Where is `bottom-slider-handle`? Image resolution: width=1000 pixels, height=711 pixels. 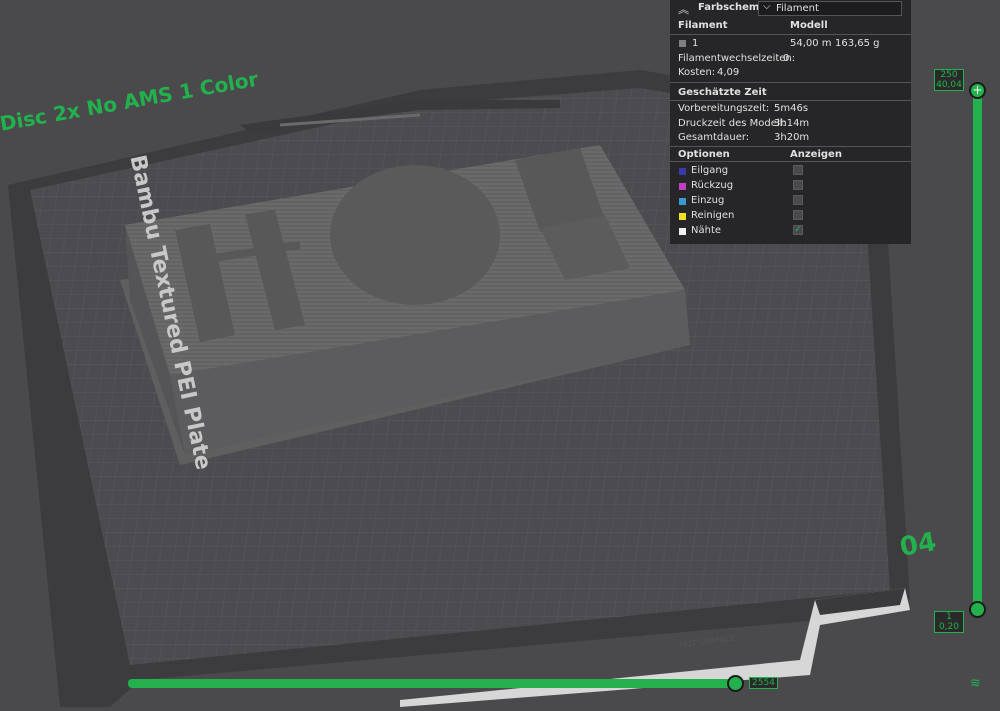 bottom-slider-handle is located at coordinates (977, 609).